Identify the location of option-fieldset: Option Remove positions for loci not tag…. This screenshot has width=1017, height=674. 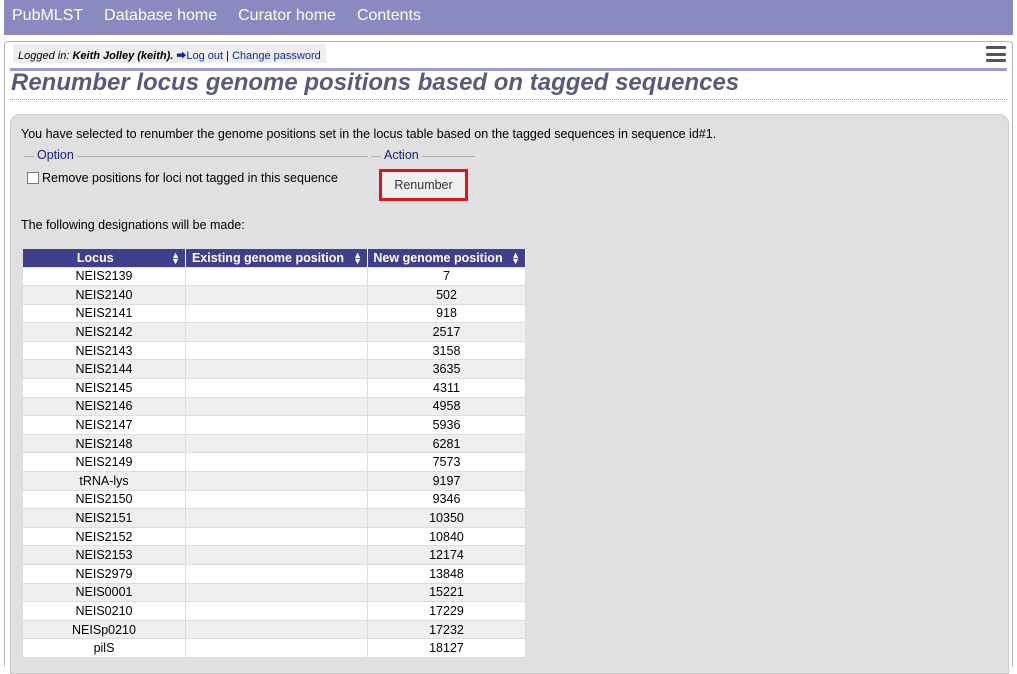
(196, 172).